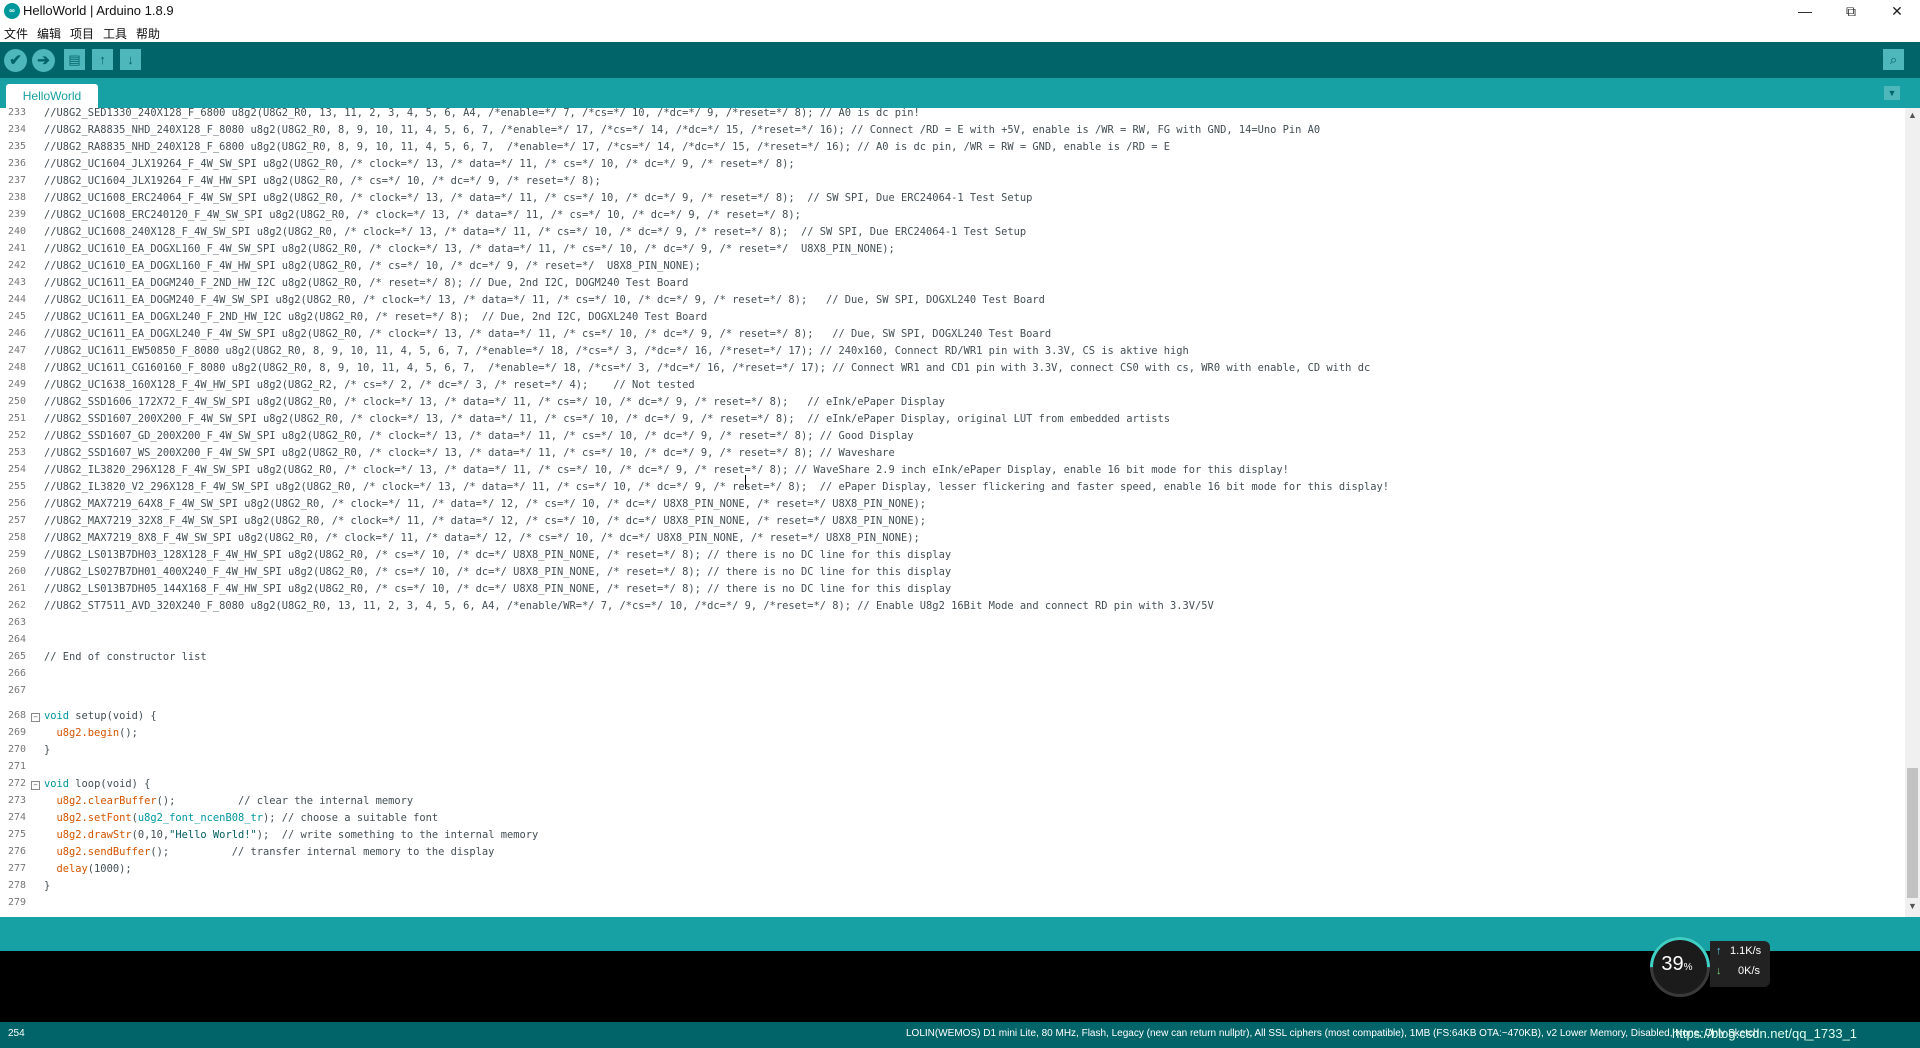  I want to click on code-text: ); // choose a suitable font, so click(350, 818).